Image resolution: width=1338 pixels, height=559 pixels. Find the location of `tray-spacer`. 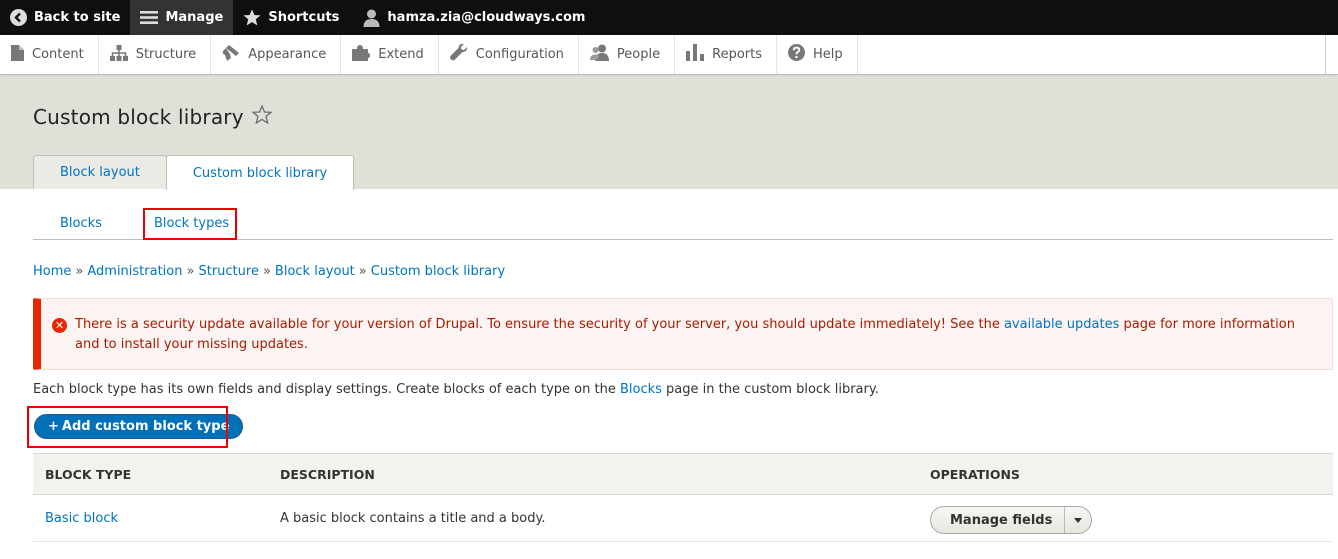

tray-spacer is located at coordinates (1092, 54).